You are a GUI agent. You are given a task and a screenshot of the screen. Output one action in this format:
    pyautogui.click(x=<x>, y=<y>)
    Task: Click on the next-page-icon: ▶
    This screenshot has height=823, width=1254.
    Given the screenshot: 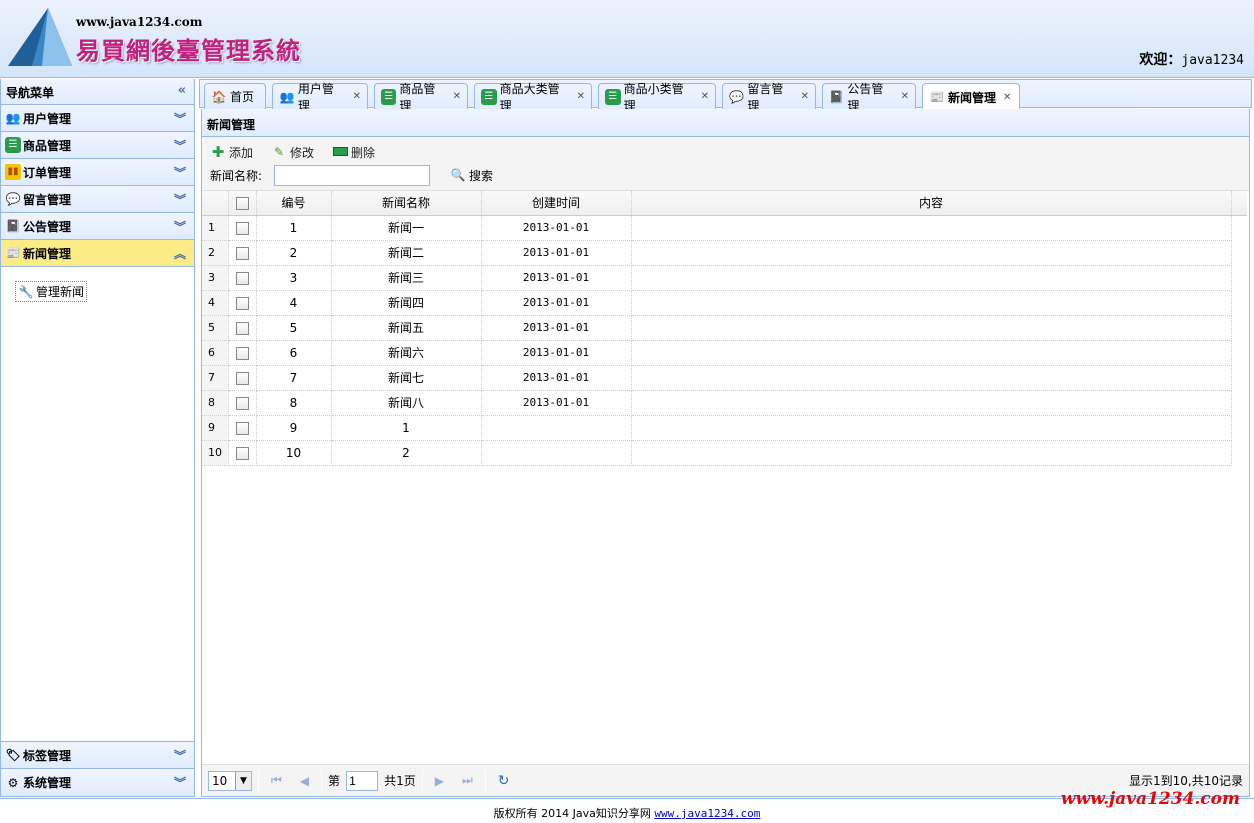 What is the action you would take?
    pyautogui.click(x=439, y=781)
    